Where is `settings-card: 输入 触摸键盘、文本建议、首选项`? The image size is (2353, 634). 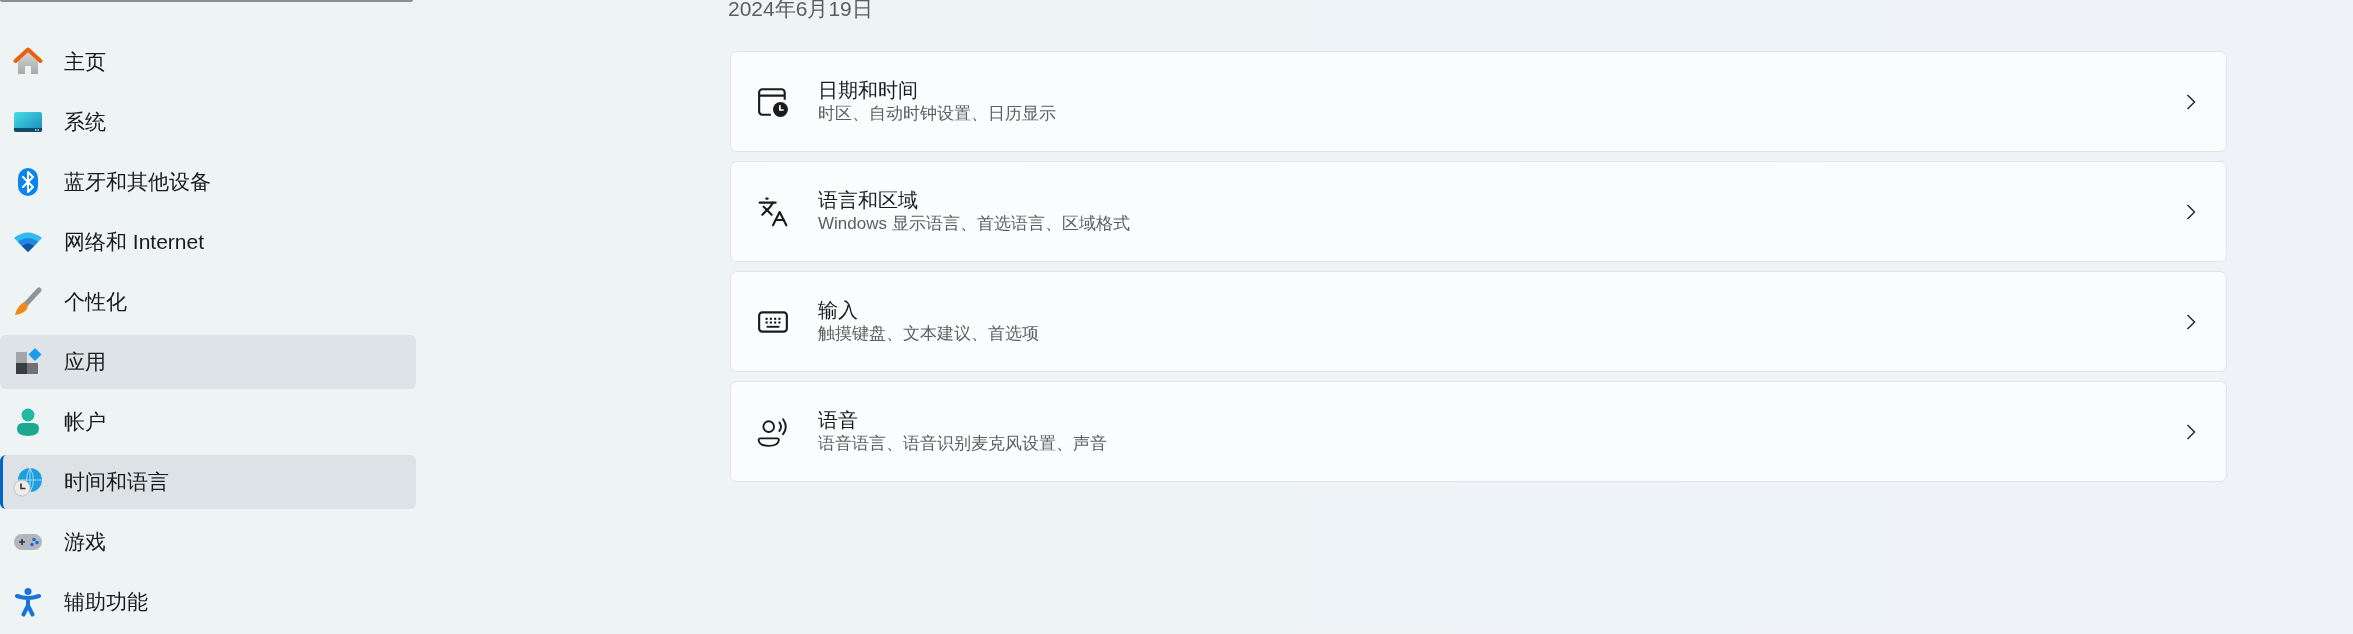
settings-card: 输入 触摸键盘、文本建议、首选项 is located at coordinates (1478, 321).